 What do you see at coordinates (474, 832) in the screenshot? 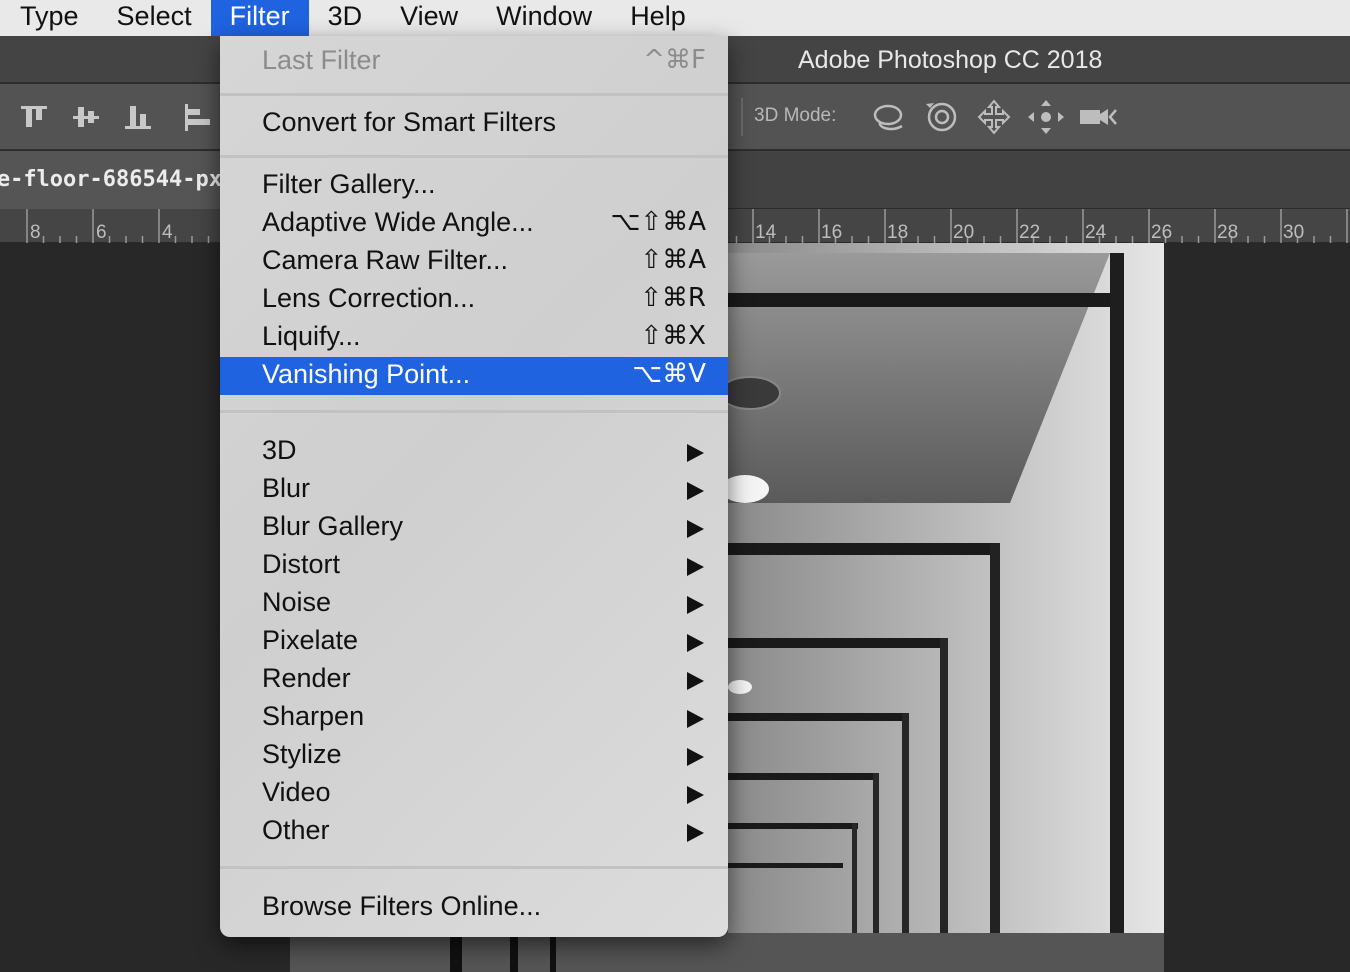
I see `menu-item-other: Other` at bounding box center [474, 832].